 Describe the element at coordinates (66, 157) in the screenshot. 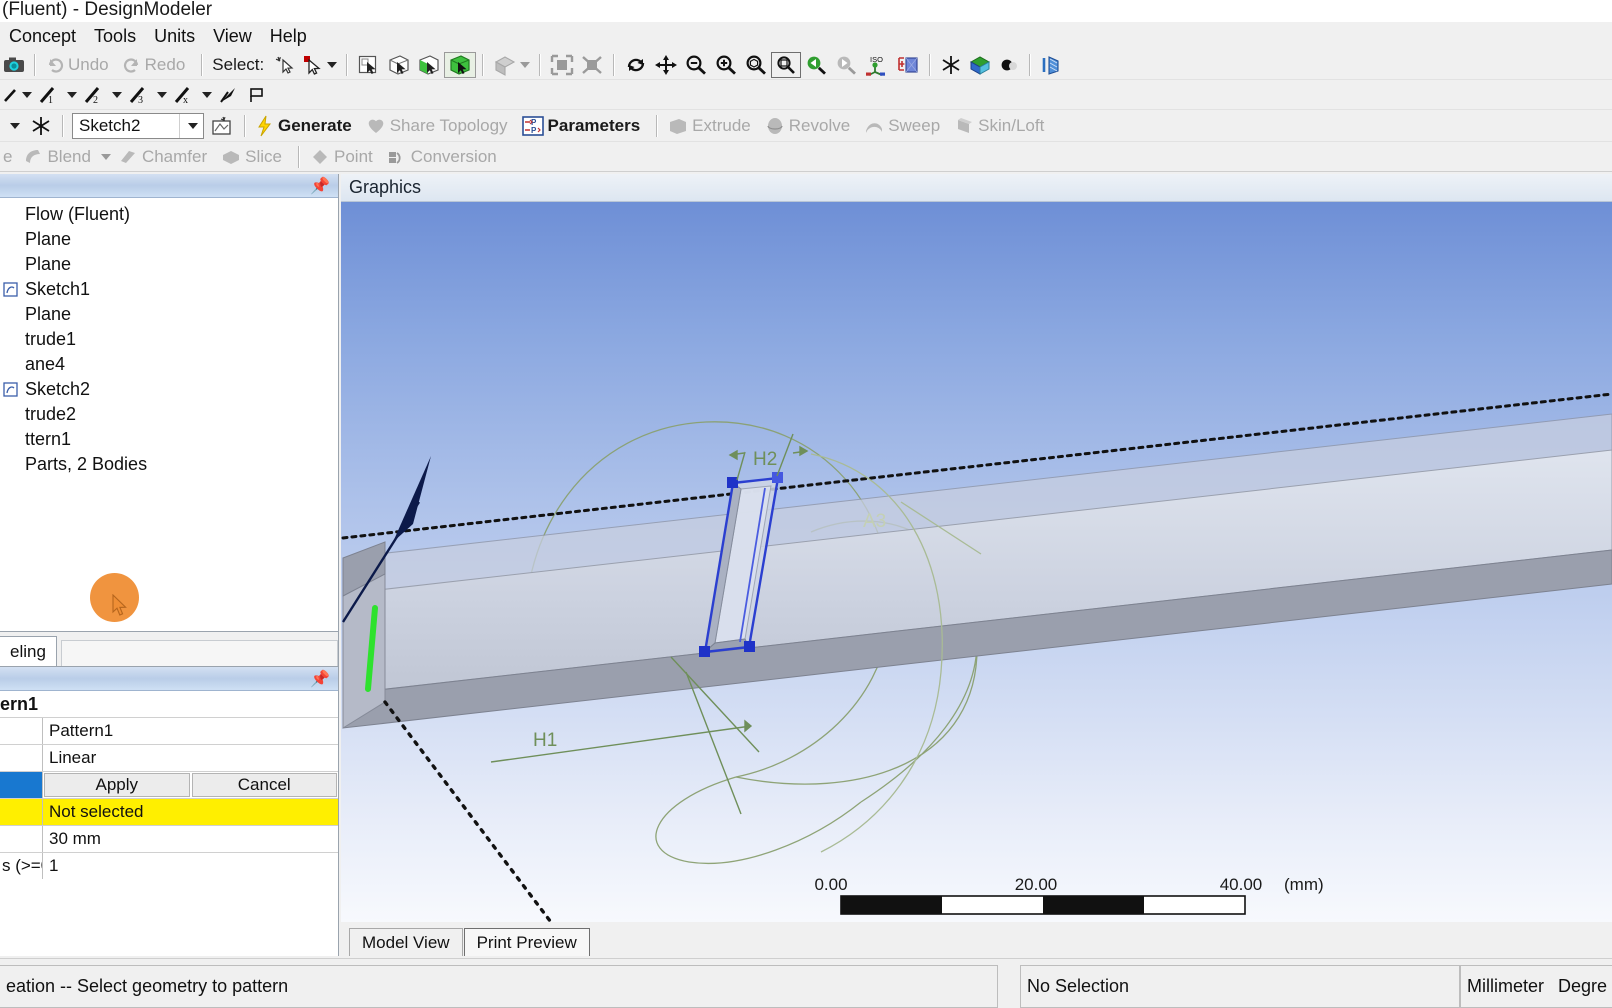

I see `blend-button: Blend` at that location.